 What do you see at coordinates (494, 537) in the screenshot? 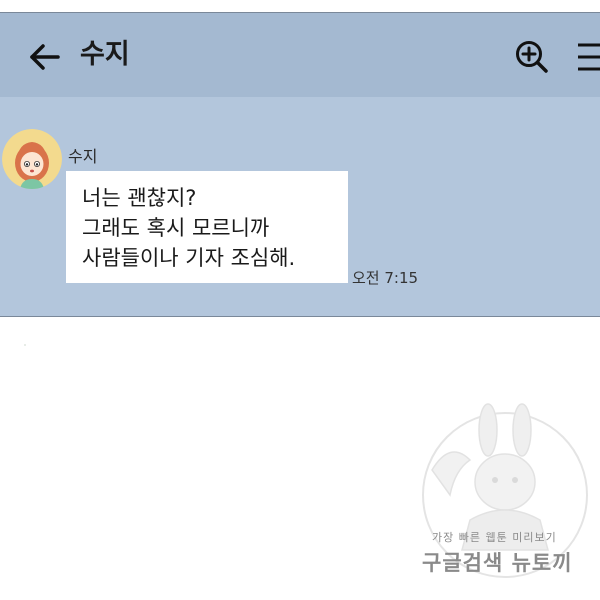
I see `watermark-tagline: 가장 빠른 웹툰 미리보기` at bounding box center [494, 537].